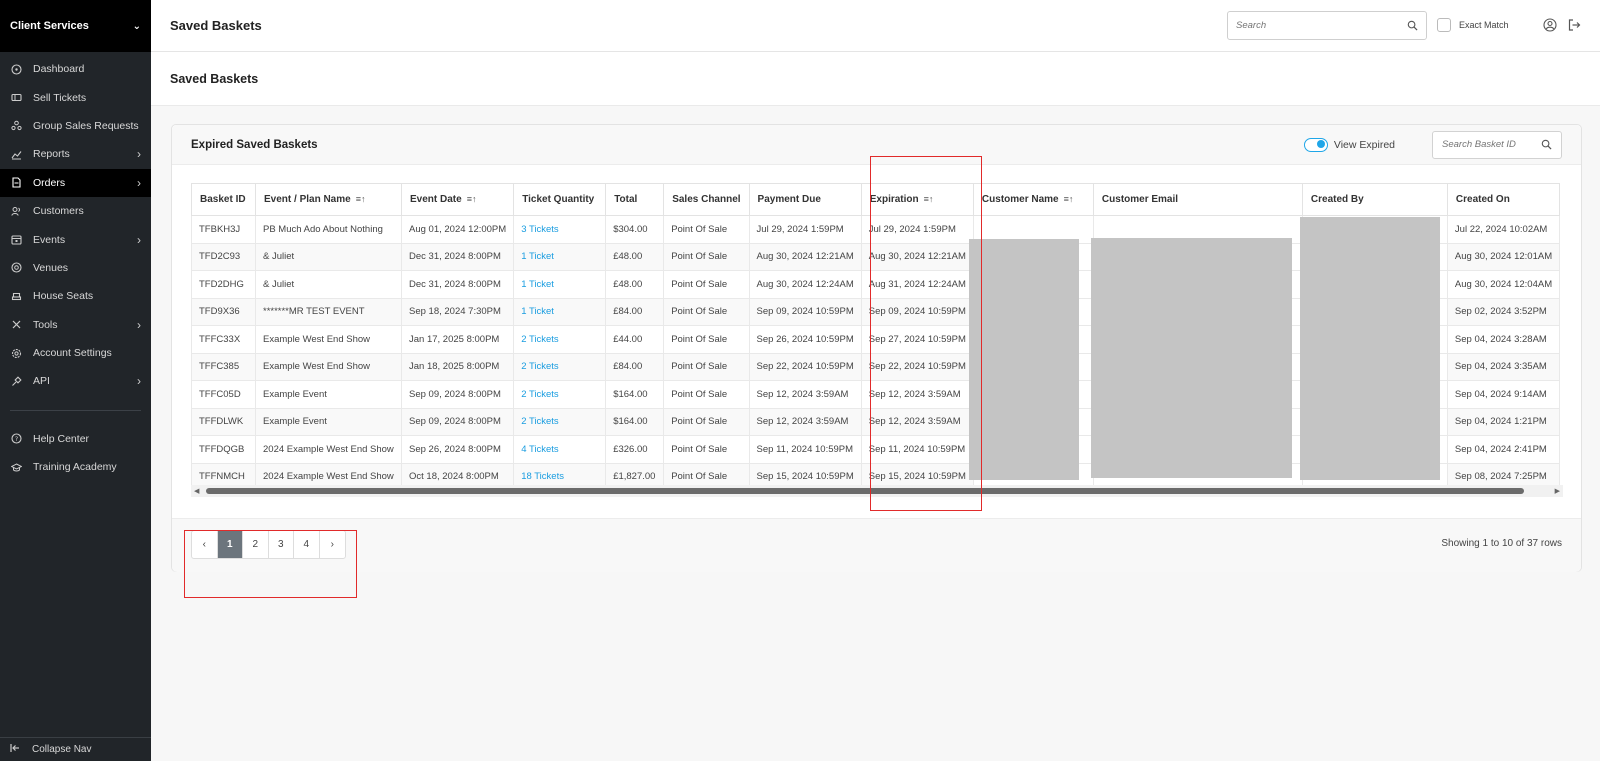  I want to click on column-header-customer-email: Customer Email, so click(1197, 199).